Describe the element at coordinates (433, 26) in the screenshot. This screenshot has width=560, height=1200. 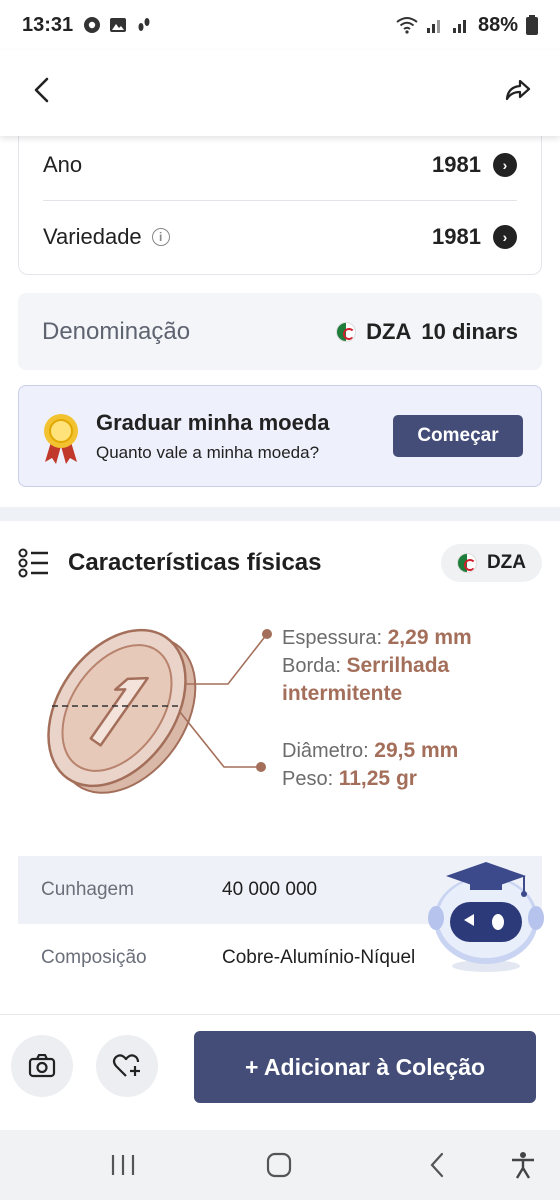
I see `signal-icon` at that location.